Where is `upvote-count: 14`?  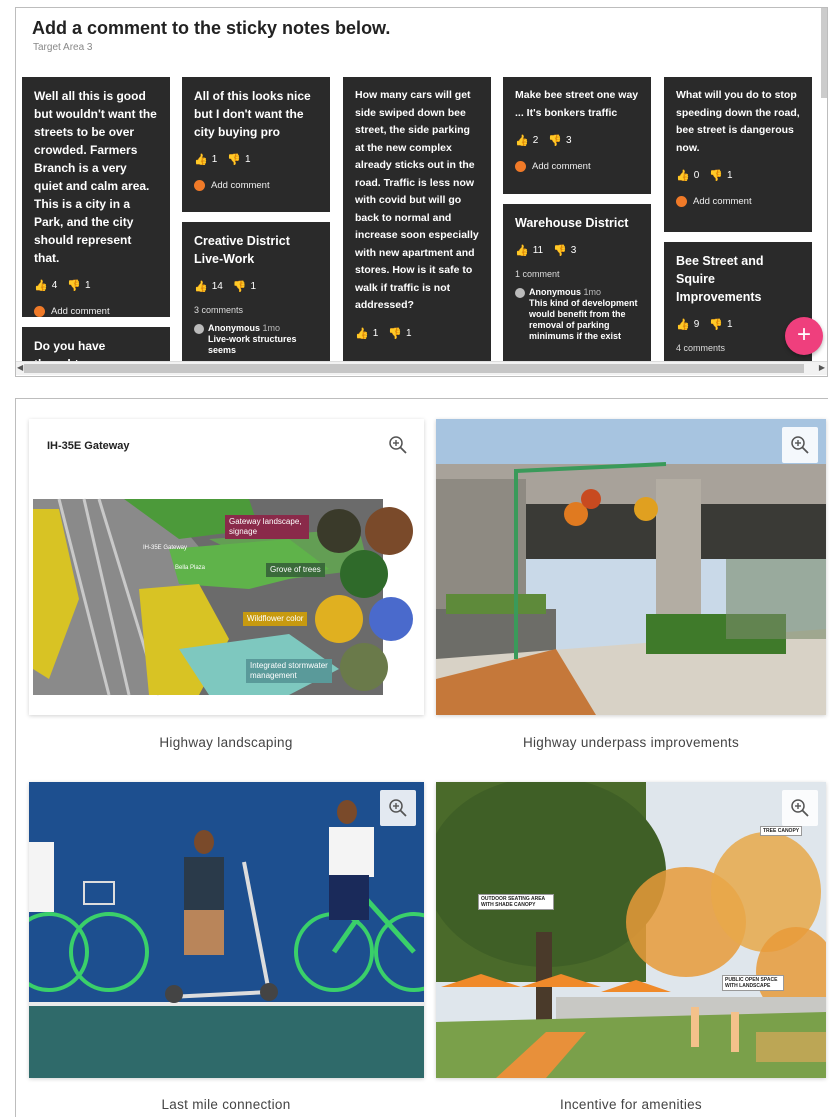 upvote-count: 14 is located at coordinates (217, 286).